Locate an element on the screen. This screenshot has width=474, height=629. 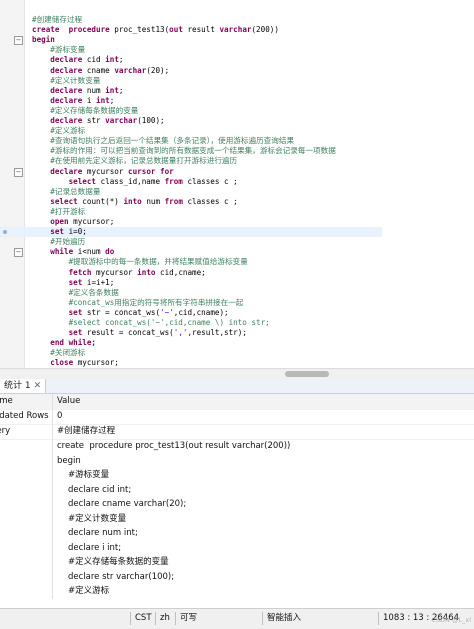
code-token: while is located at coordinates (55, 251).